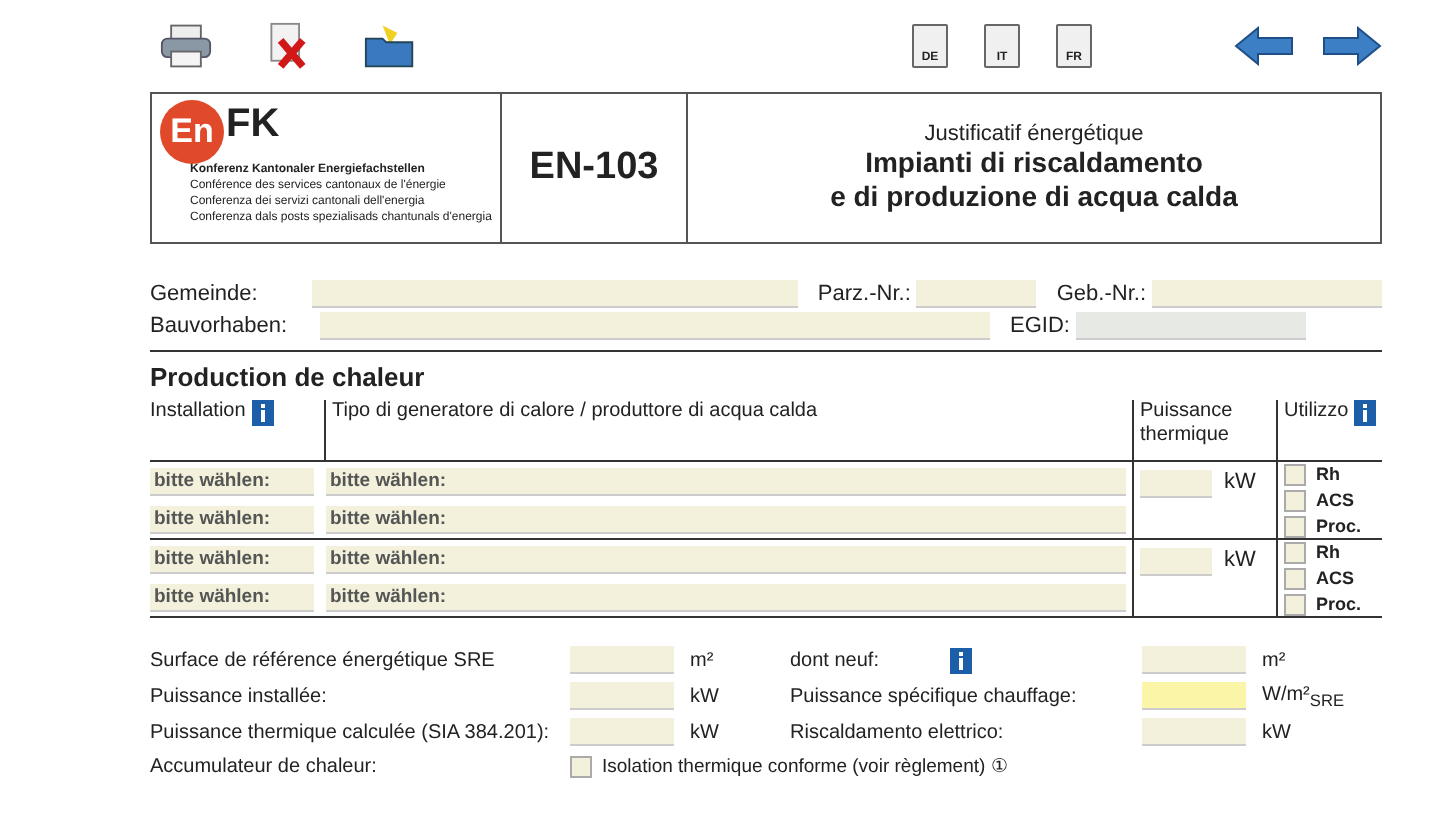 This screenshot has width=1456, height=824. Describe the element at coordinates (323, 660) in the screenshot. I see `field-label: Surface de référence énergétique SRE` at that location.